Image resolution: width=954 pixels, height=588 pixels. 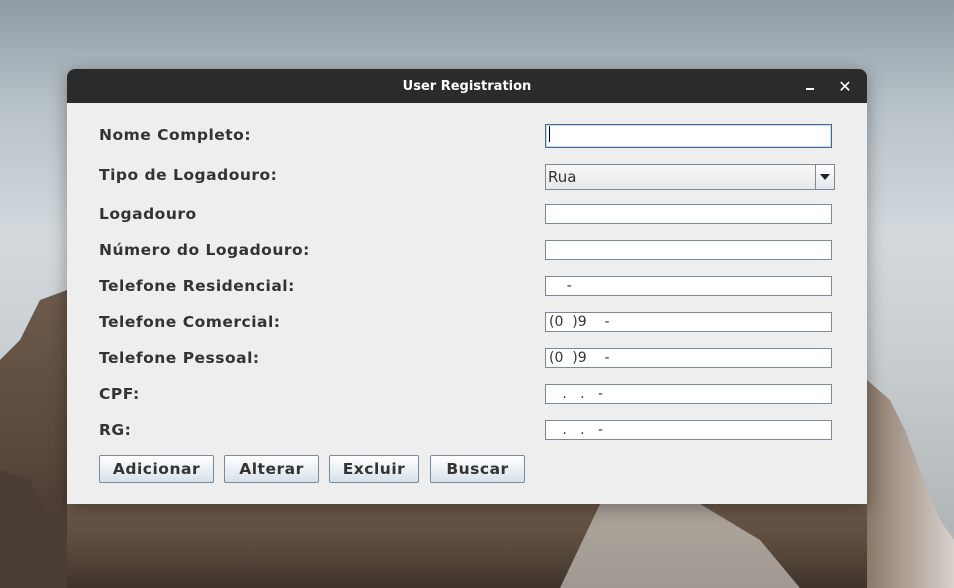 I want to click on telefone-pessoal-field: (0 )9 -, so click(x=688, y=358).